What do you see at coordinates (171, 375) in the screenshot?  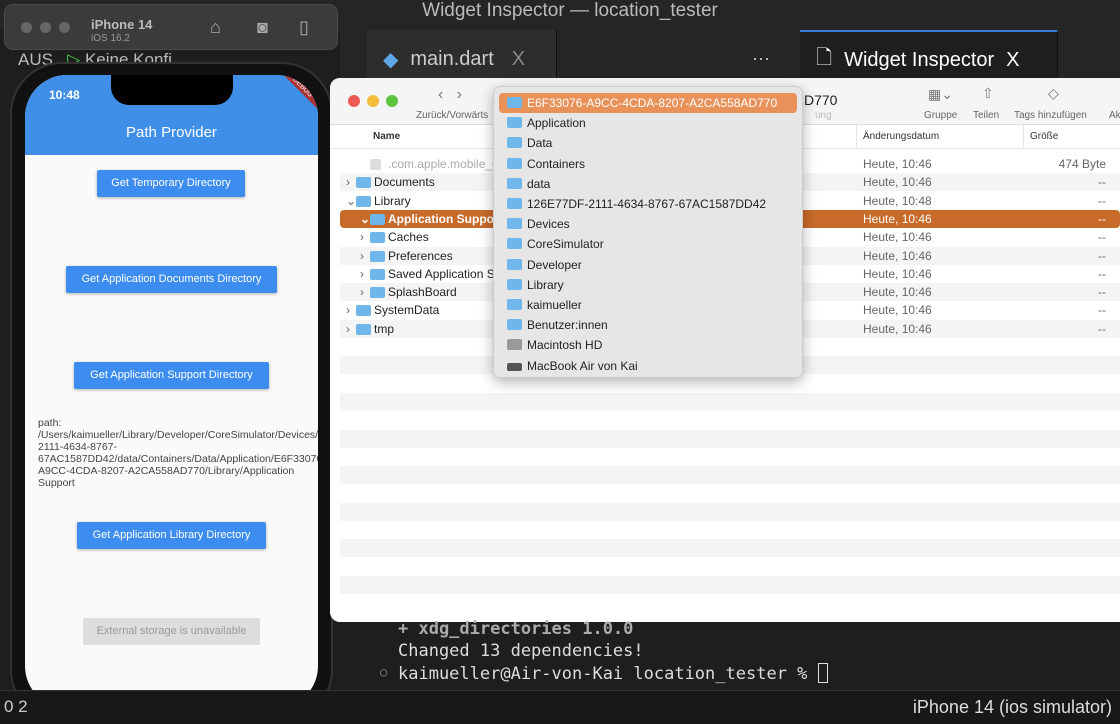 I see `get-support-directory-button: Get Application Support Directory` at bounding box center [171, 375].